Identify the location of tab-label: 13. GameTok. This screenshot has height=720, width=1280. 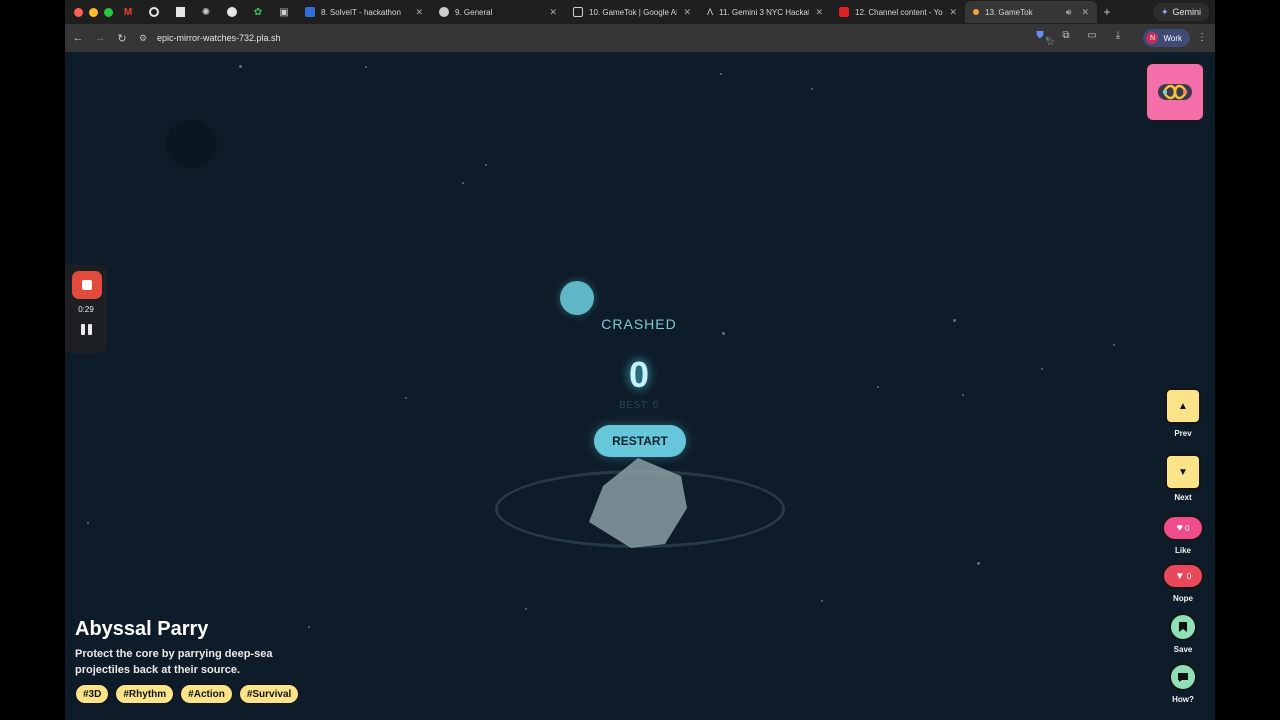
(1009, 12).